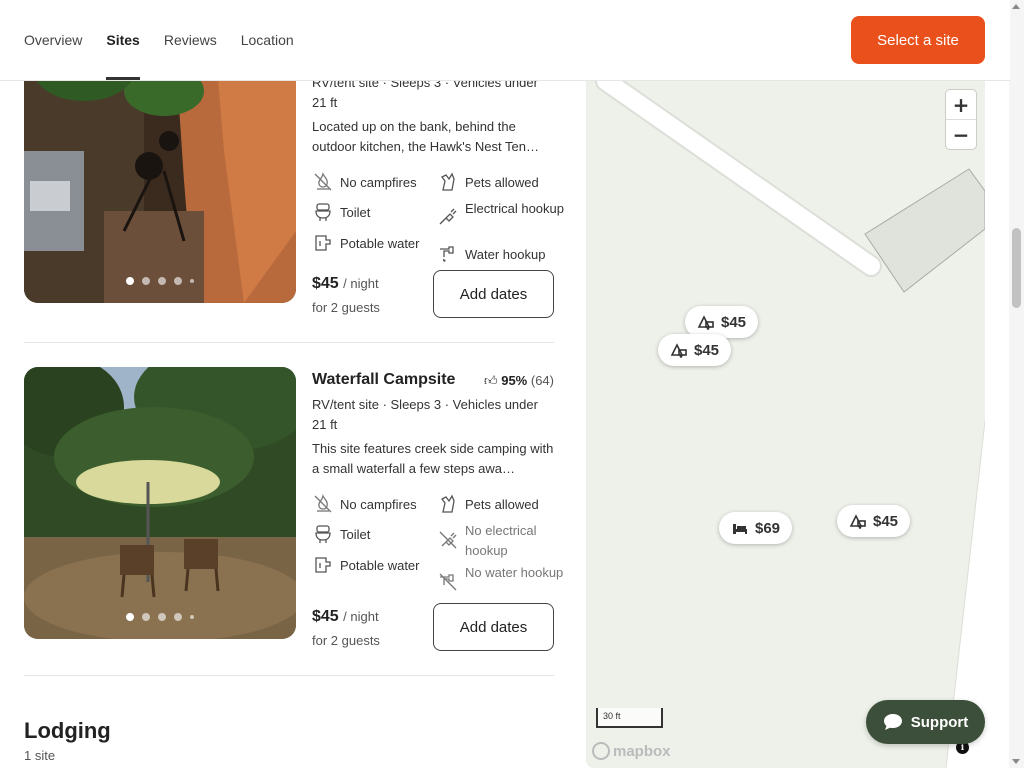  I want to click on tab-label: Sites, so click(123, 40).